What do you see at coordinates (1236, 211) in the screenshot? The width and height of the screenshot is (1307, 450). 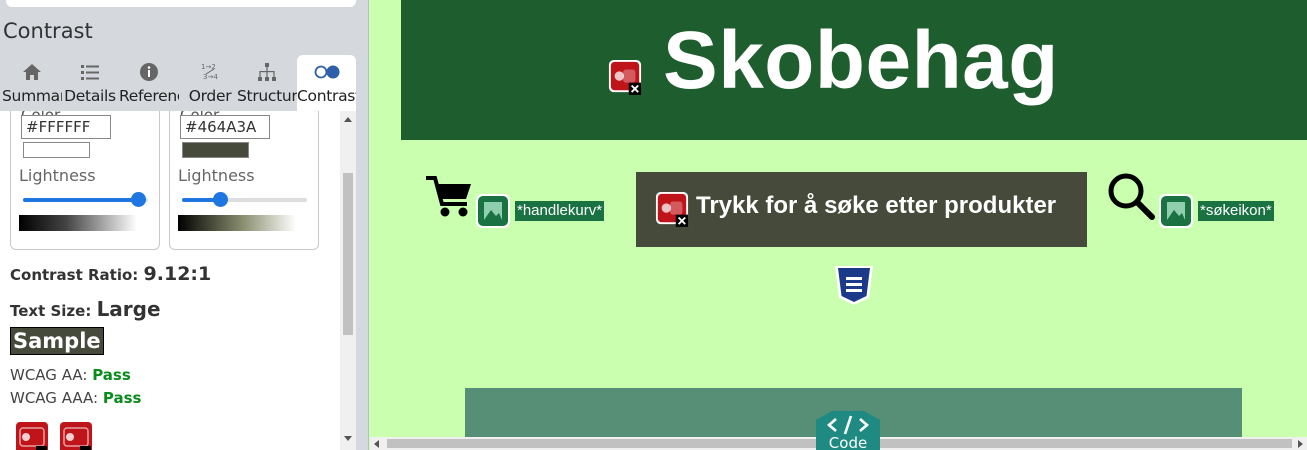 I see `search-alt-text: *søkeikon*` at bounding box center [1236, 211].